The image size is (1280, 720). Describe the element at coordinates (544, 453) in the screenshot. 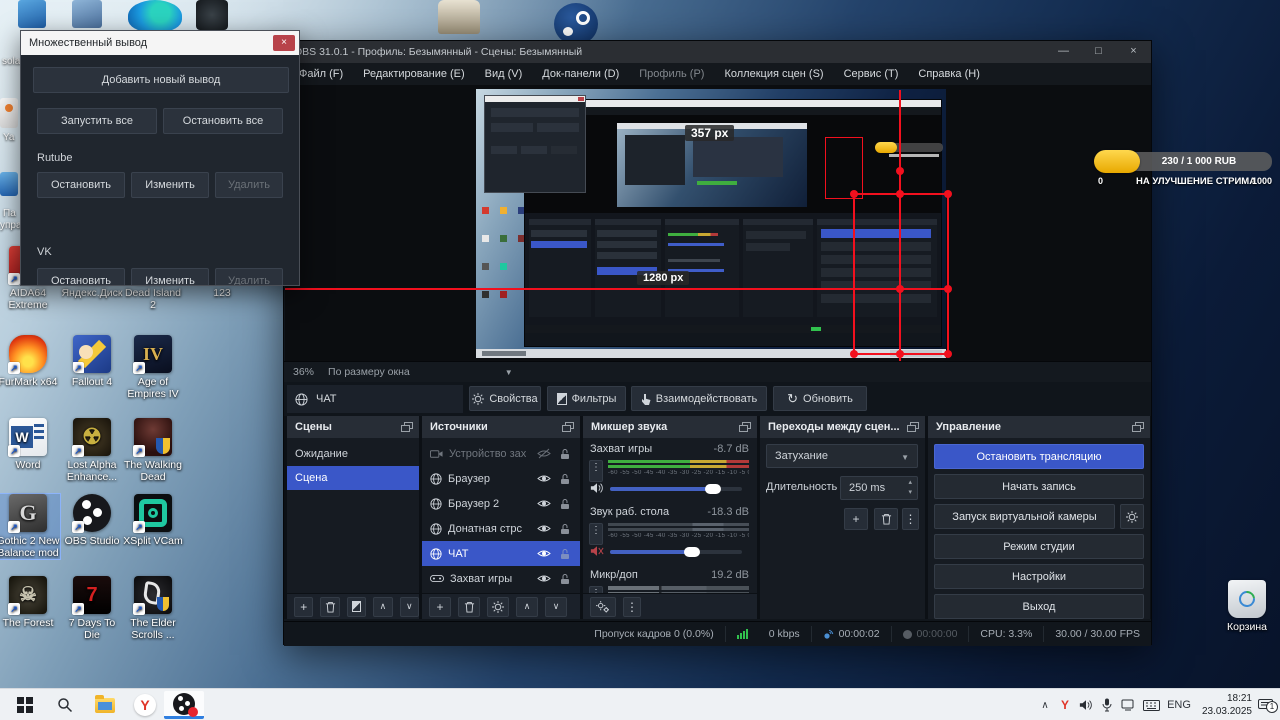

I see `eye-off-icon` at that location.